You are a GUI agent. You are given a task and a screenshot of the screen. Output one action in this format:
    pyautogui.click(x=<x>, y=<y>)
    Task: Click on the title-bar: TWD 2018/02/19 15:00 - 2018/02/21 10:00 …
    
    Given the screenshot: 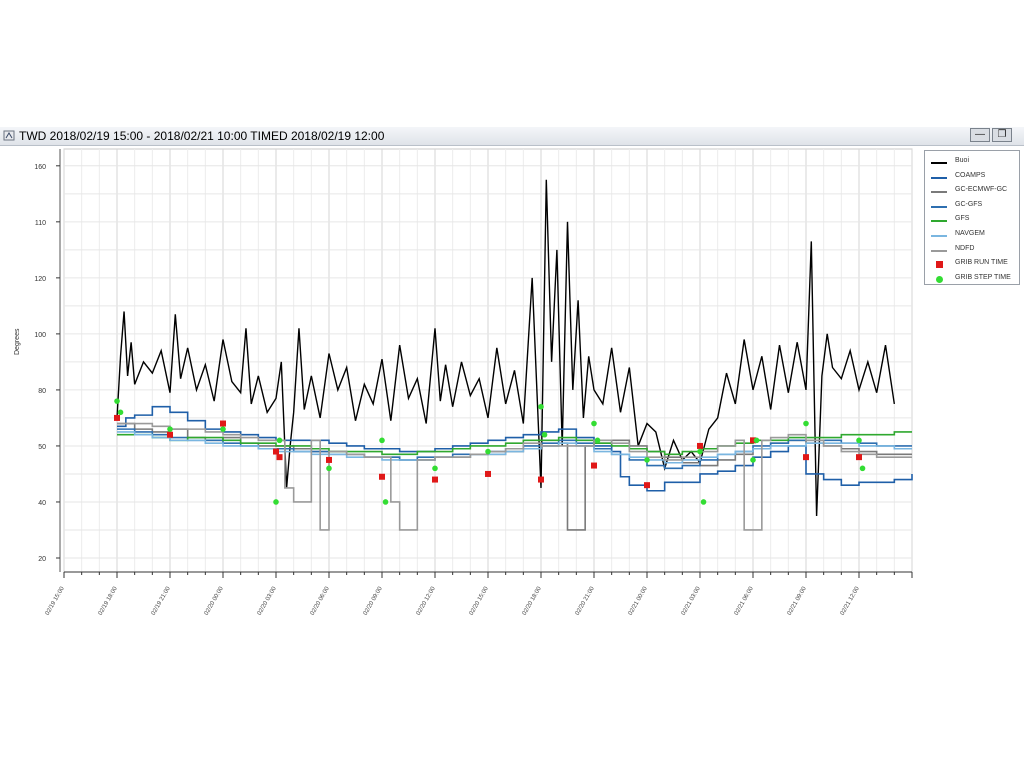 What is the action you would take?
    pyautogui.click(x=512, y=136)
    